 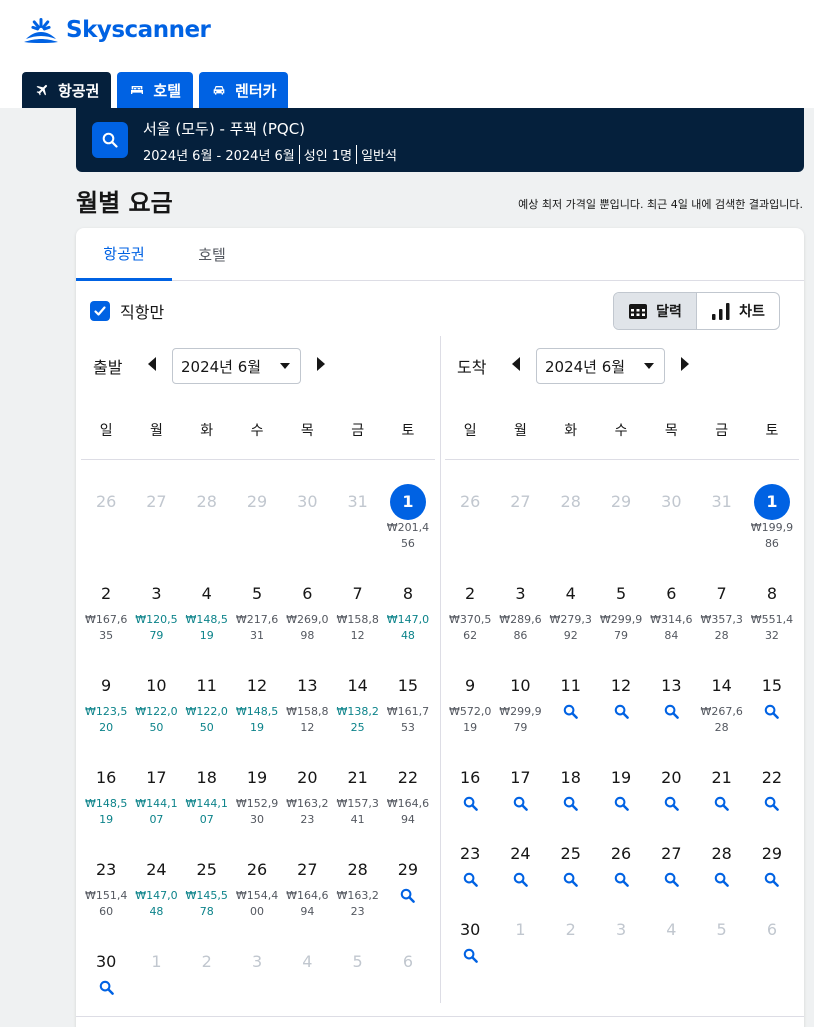 What do you see at coordinates (307, 804) in the screenshot?
I see `day-cell: 20 ₩163,223` at bounding box center [307, 804].